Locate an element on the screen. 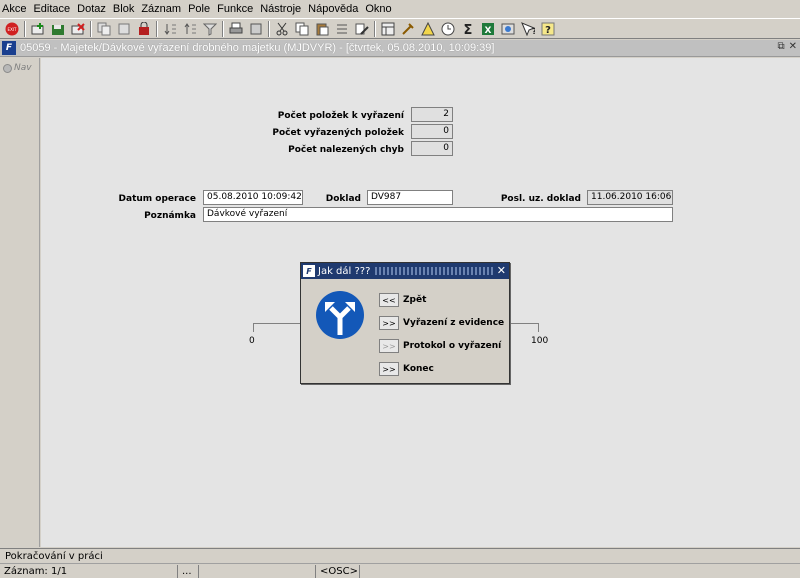 The width and height of the screenshot is (800, 578). items-count-field: 2 is located at coordinates (432, 114).